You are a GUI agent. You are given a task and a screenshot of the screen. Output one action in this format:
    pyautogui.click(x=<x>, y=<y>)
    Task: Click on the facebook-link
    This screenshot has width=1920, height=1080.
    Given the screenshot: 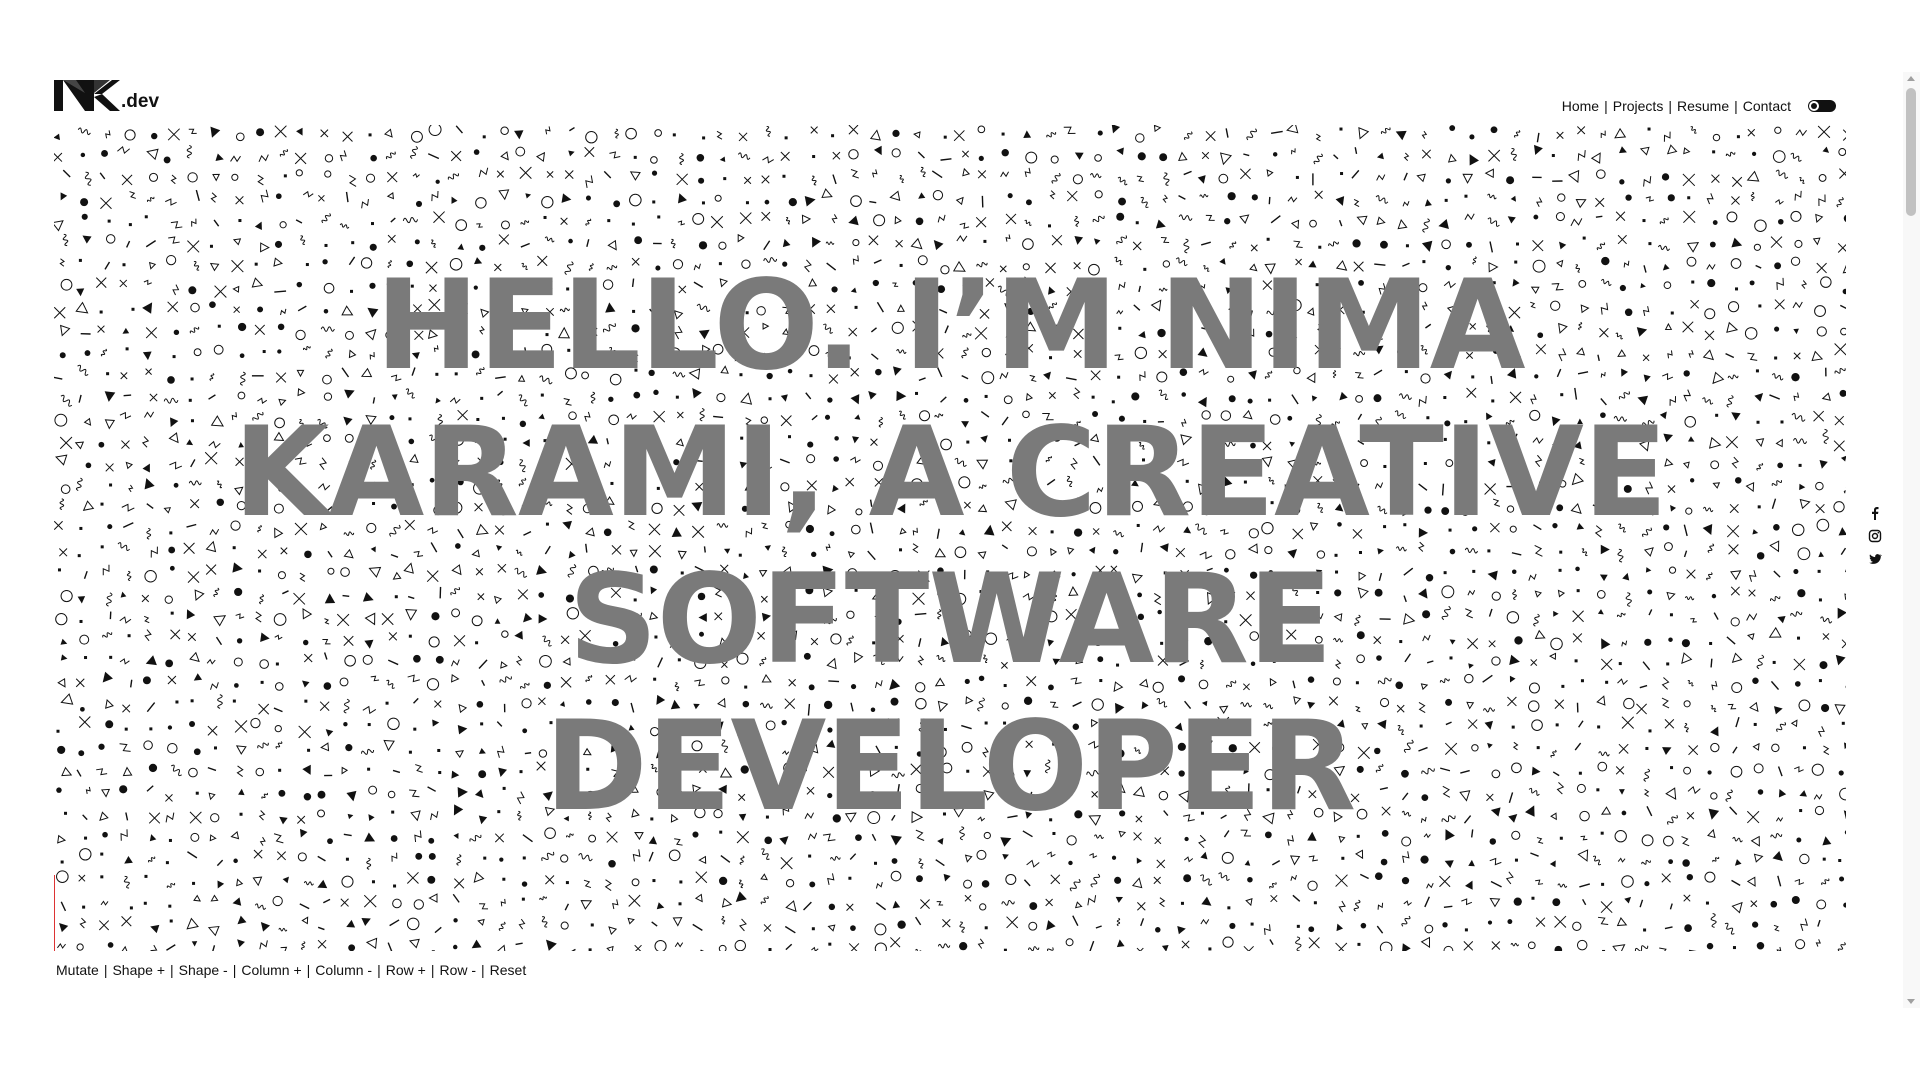 What is the action you would take?
    pyautogui.click(x=1875, y=513)
    